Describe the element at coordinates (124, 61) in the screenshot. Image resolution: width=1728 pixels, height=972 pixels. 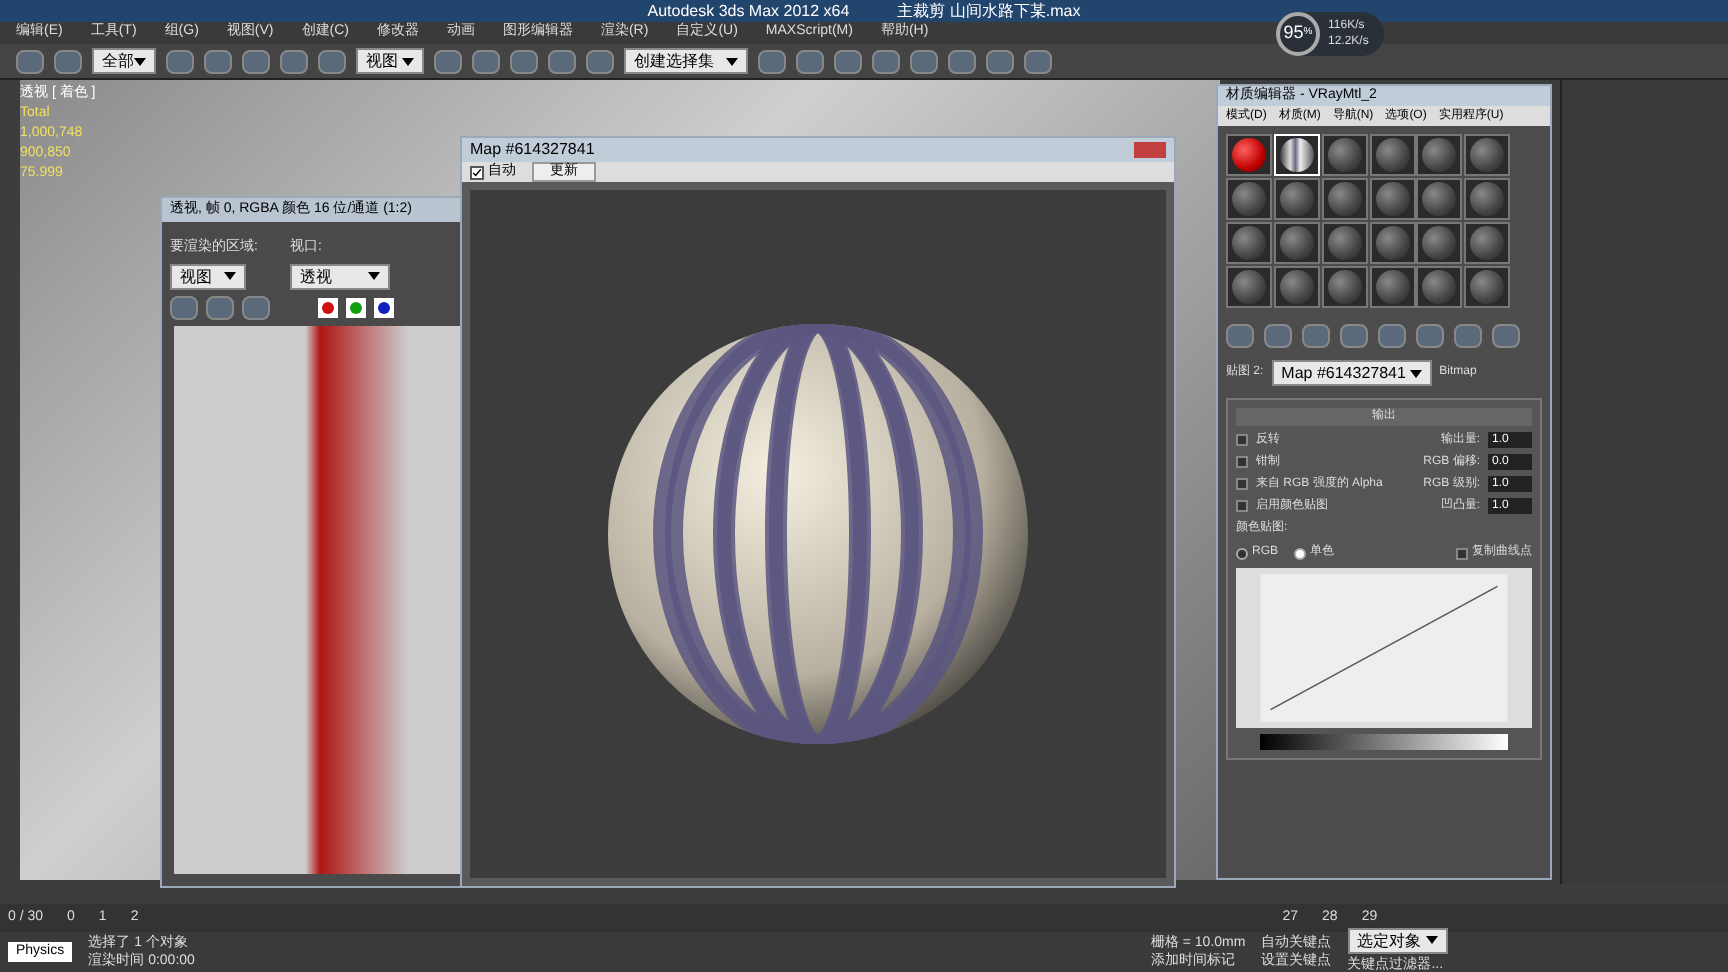
I see `selection-filter-dropdown: 全部` at that location.